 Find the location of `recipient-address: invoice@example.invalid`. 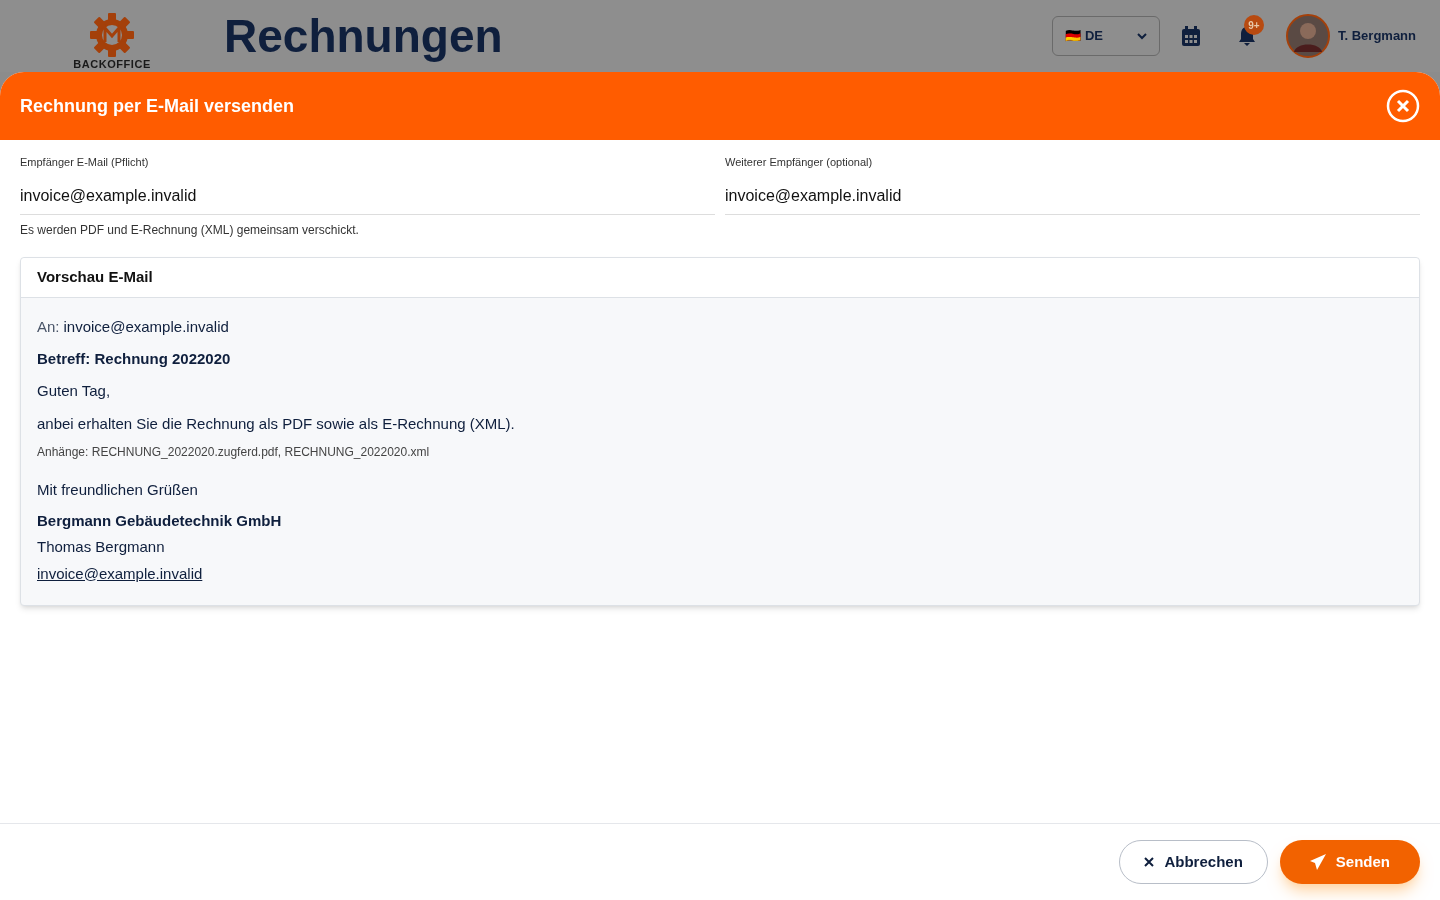

recipient-address: invoice@example.invalid is located at coordinates (146, 327).